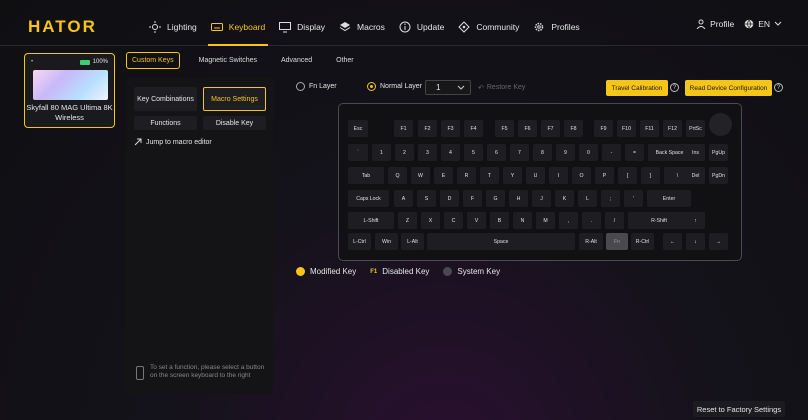 The image size is (808, 420). Describe the element at coordinates (695, 128) in the screenshot. I see `key-prtsc: PrtSc` at that location.